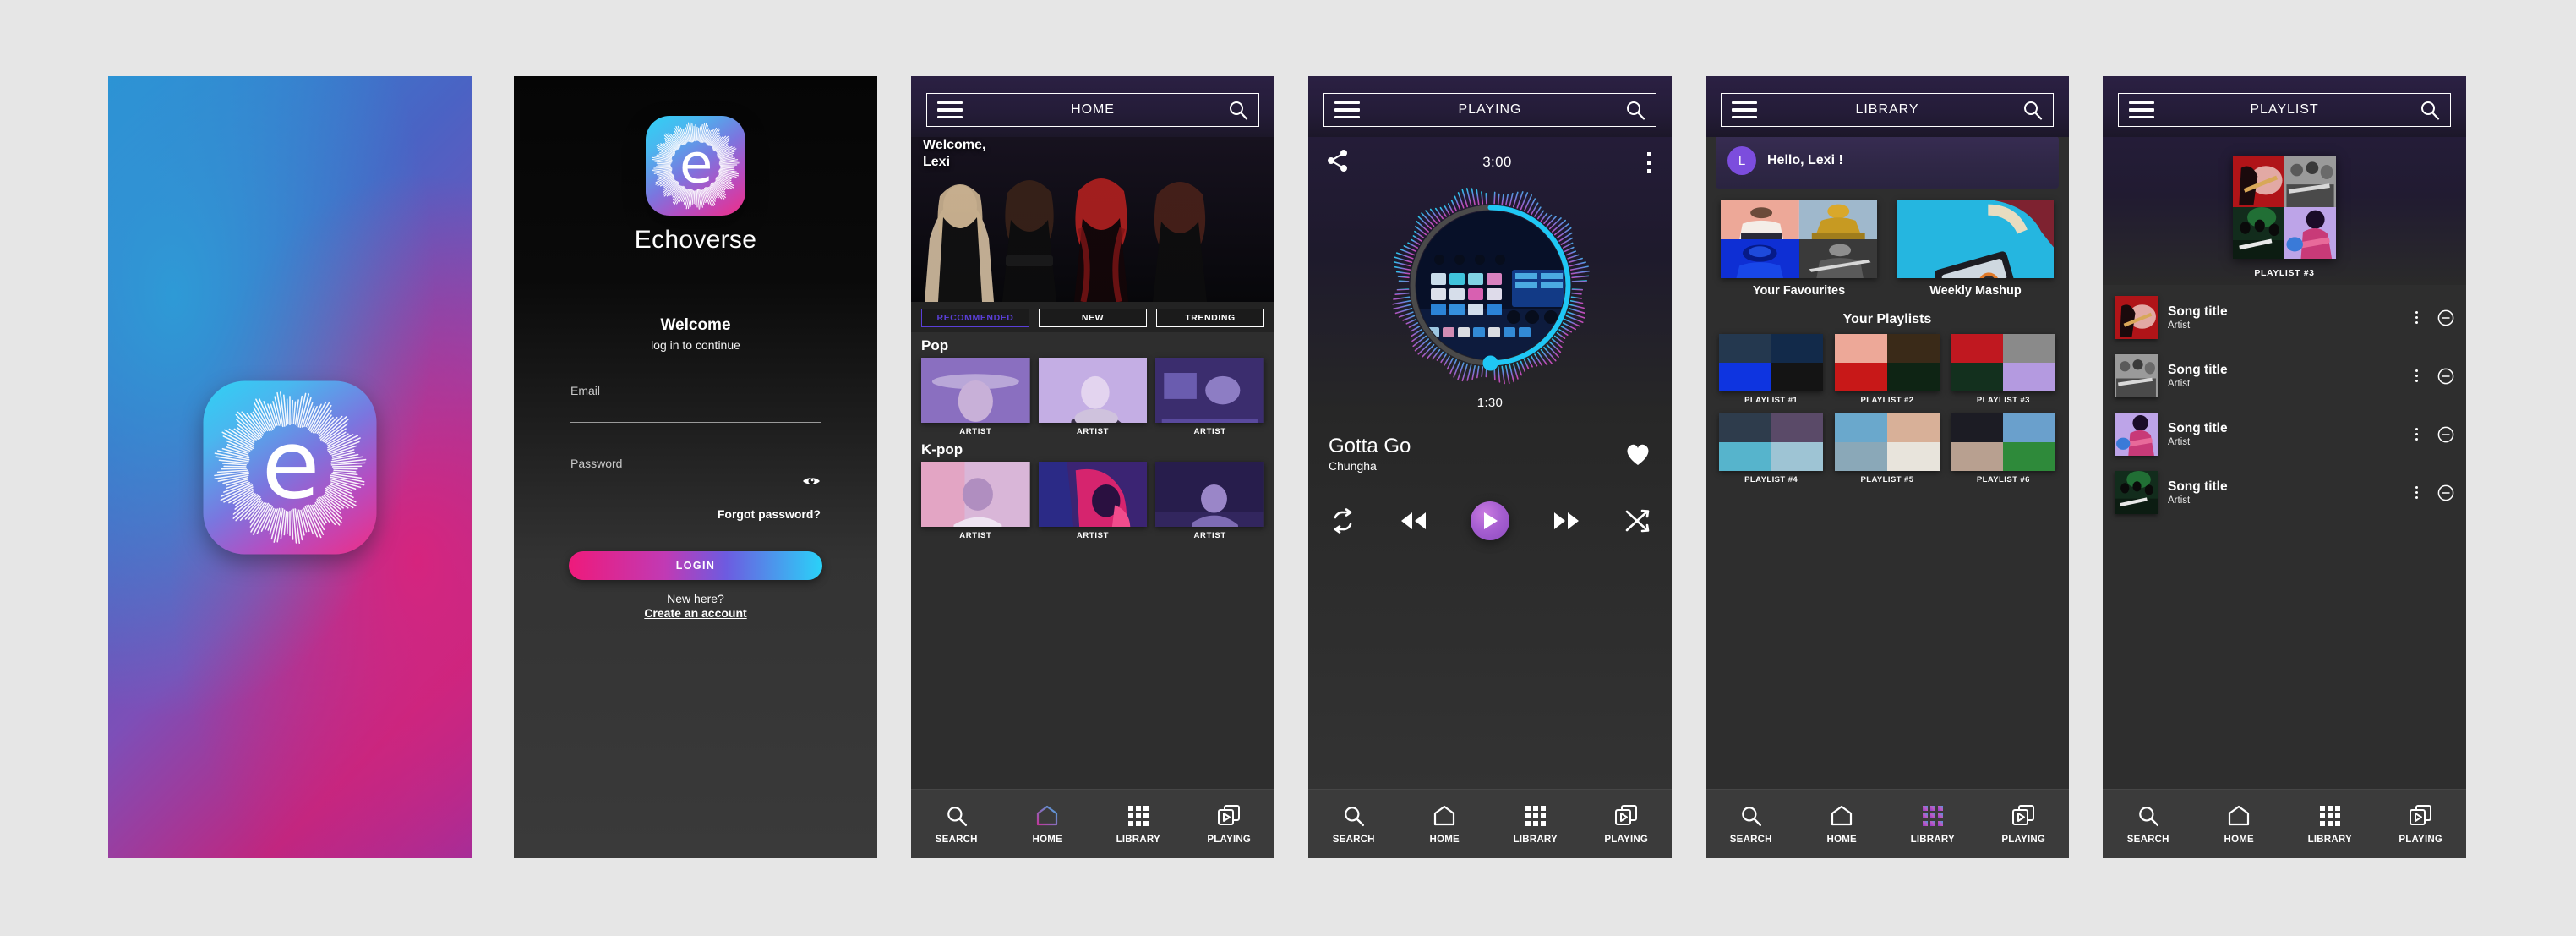  Describe the element at coordinates (695, 514) in the screenshot. I see `forgot-password-link: Forgot password?` at that location.